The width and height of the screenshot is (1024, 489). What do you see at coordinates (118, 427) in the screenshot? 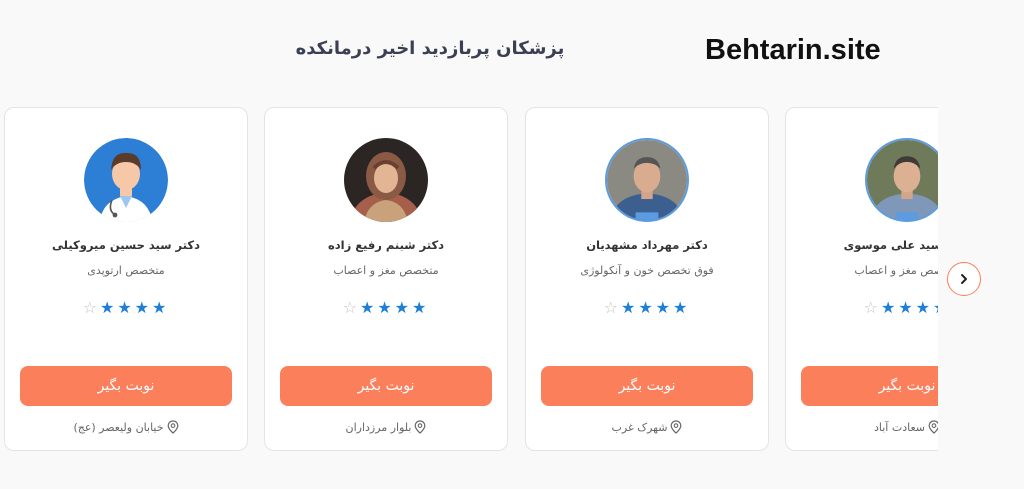
I see `location-label: خیابان ولیعصر (عج)` at bounding box center [118, 427].